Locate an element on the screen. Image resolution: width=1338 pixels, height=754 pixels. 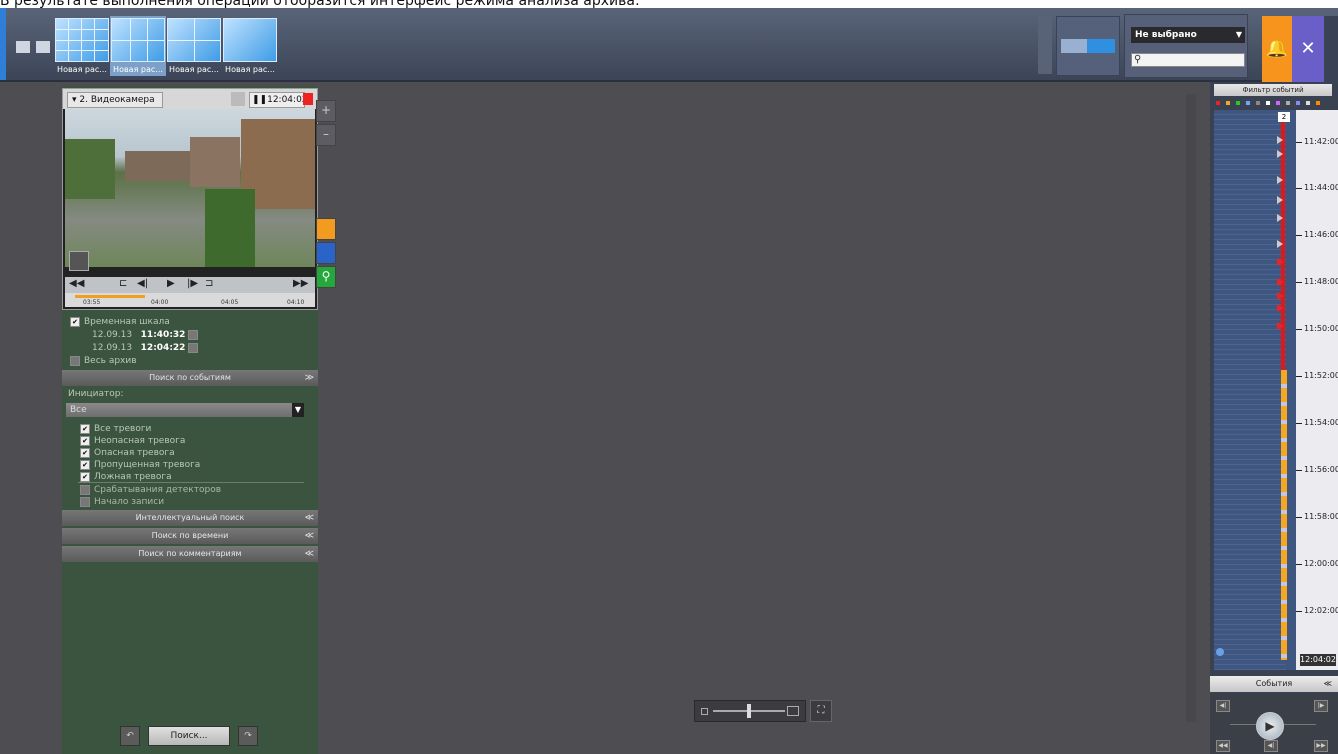
info-dot-icon is located at coordinates (1220, 652).